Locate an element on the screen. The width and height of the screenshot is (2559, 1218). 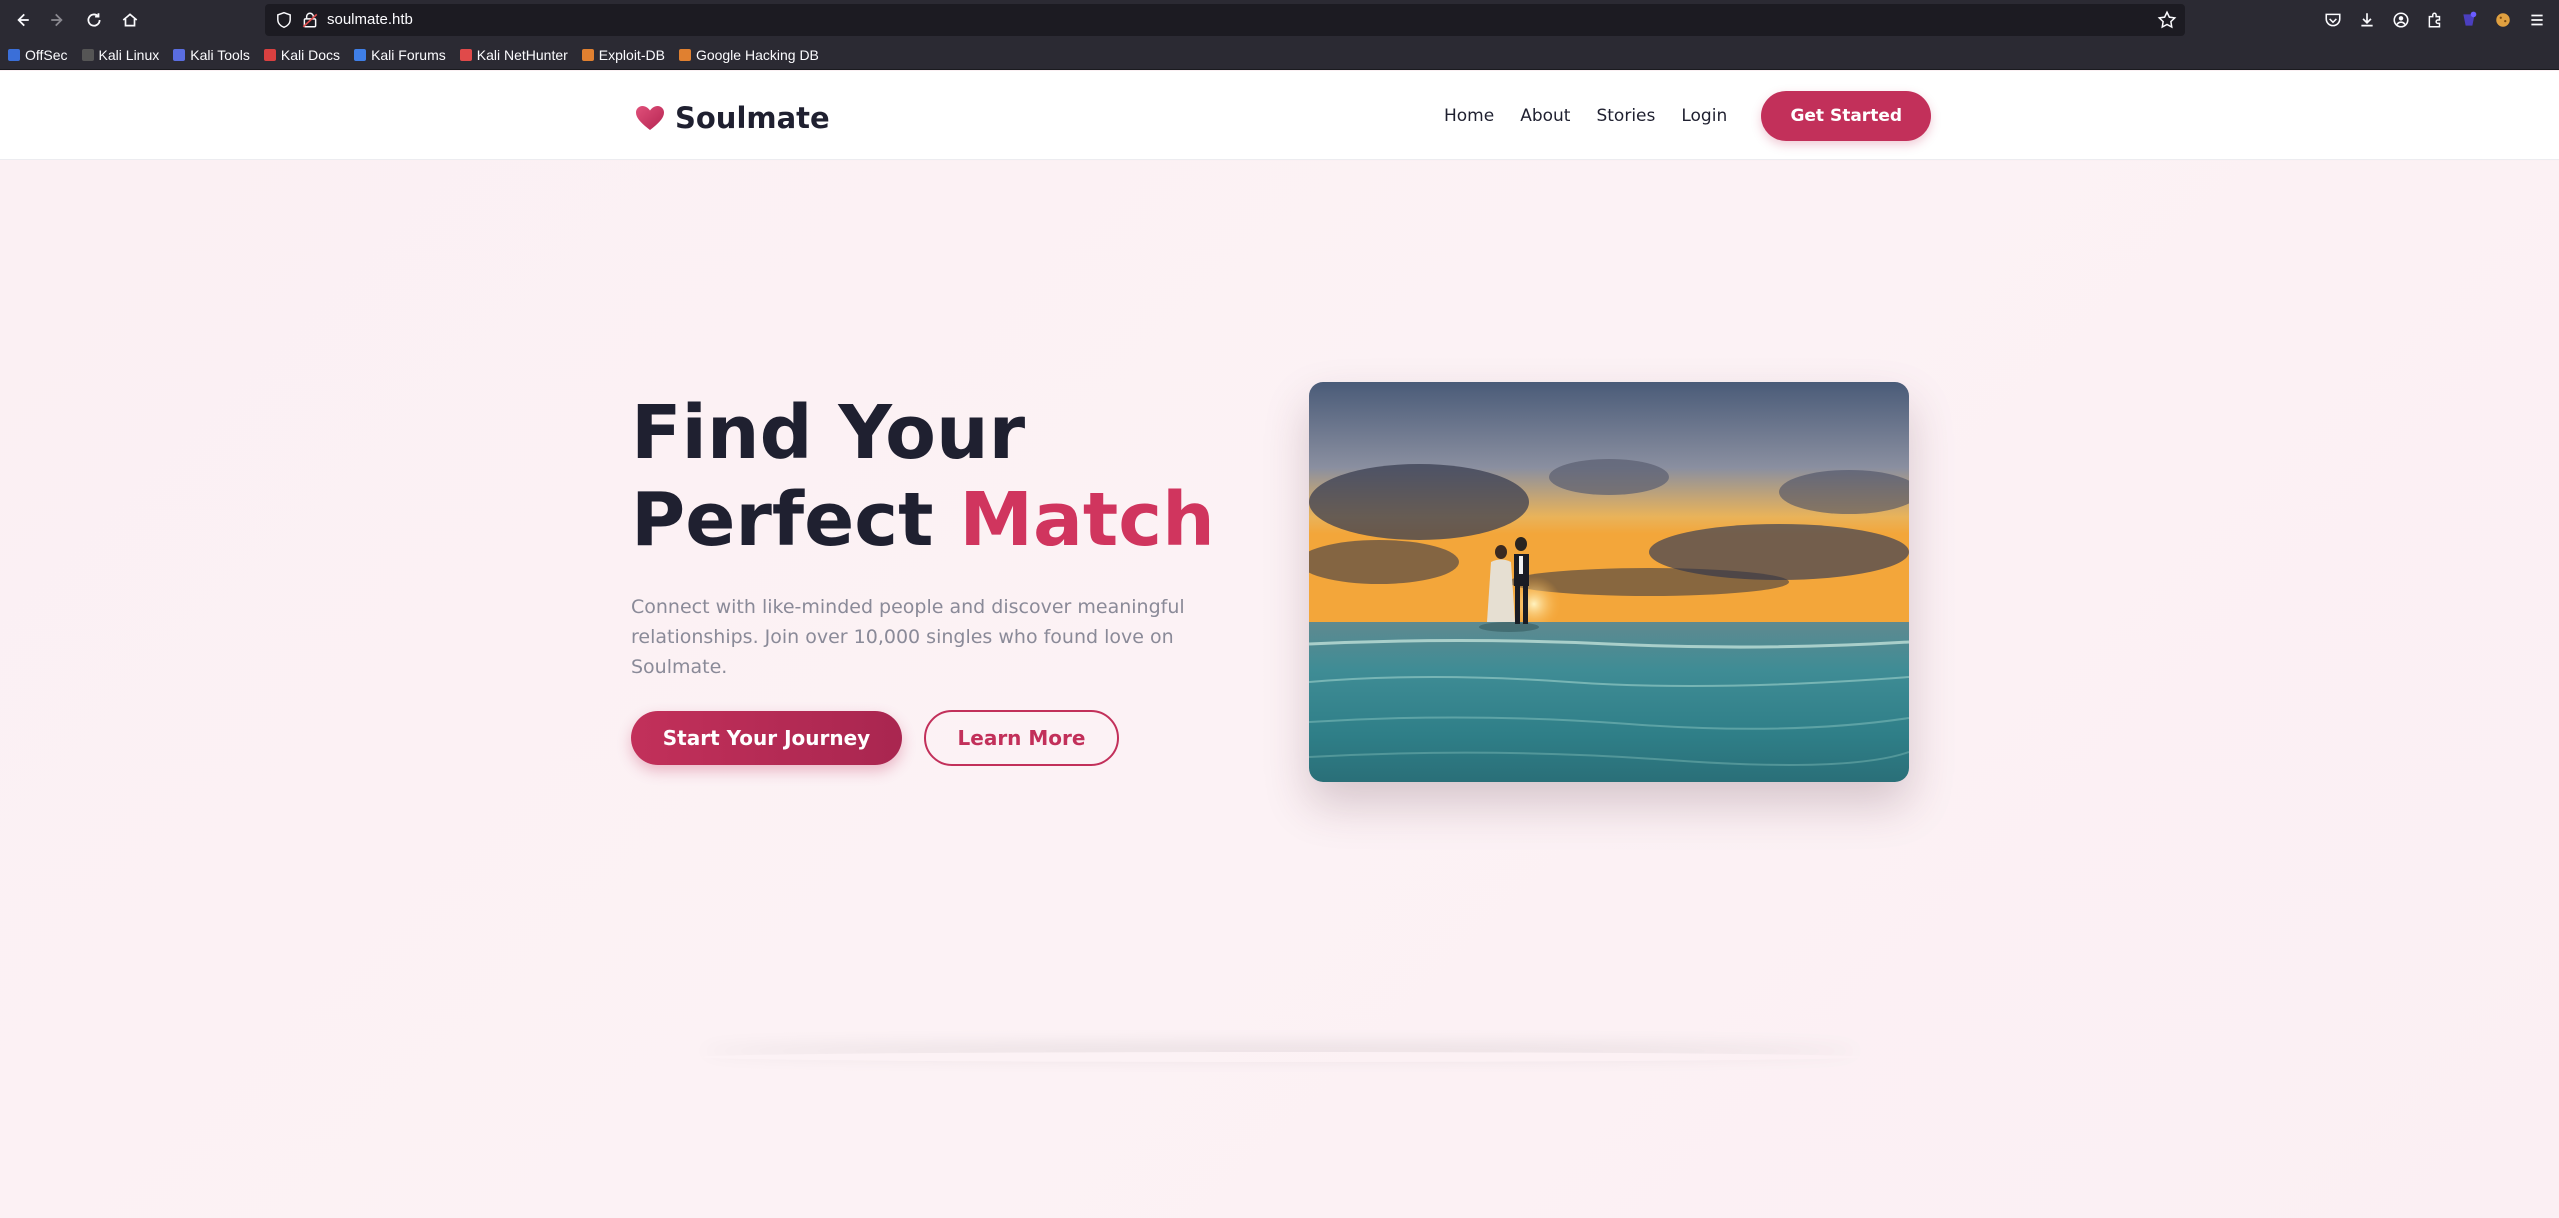
pocket-icon is located at coordinates (2333, 20).